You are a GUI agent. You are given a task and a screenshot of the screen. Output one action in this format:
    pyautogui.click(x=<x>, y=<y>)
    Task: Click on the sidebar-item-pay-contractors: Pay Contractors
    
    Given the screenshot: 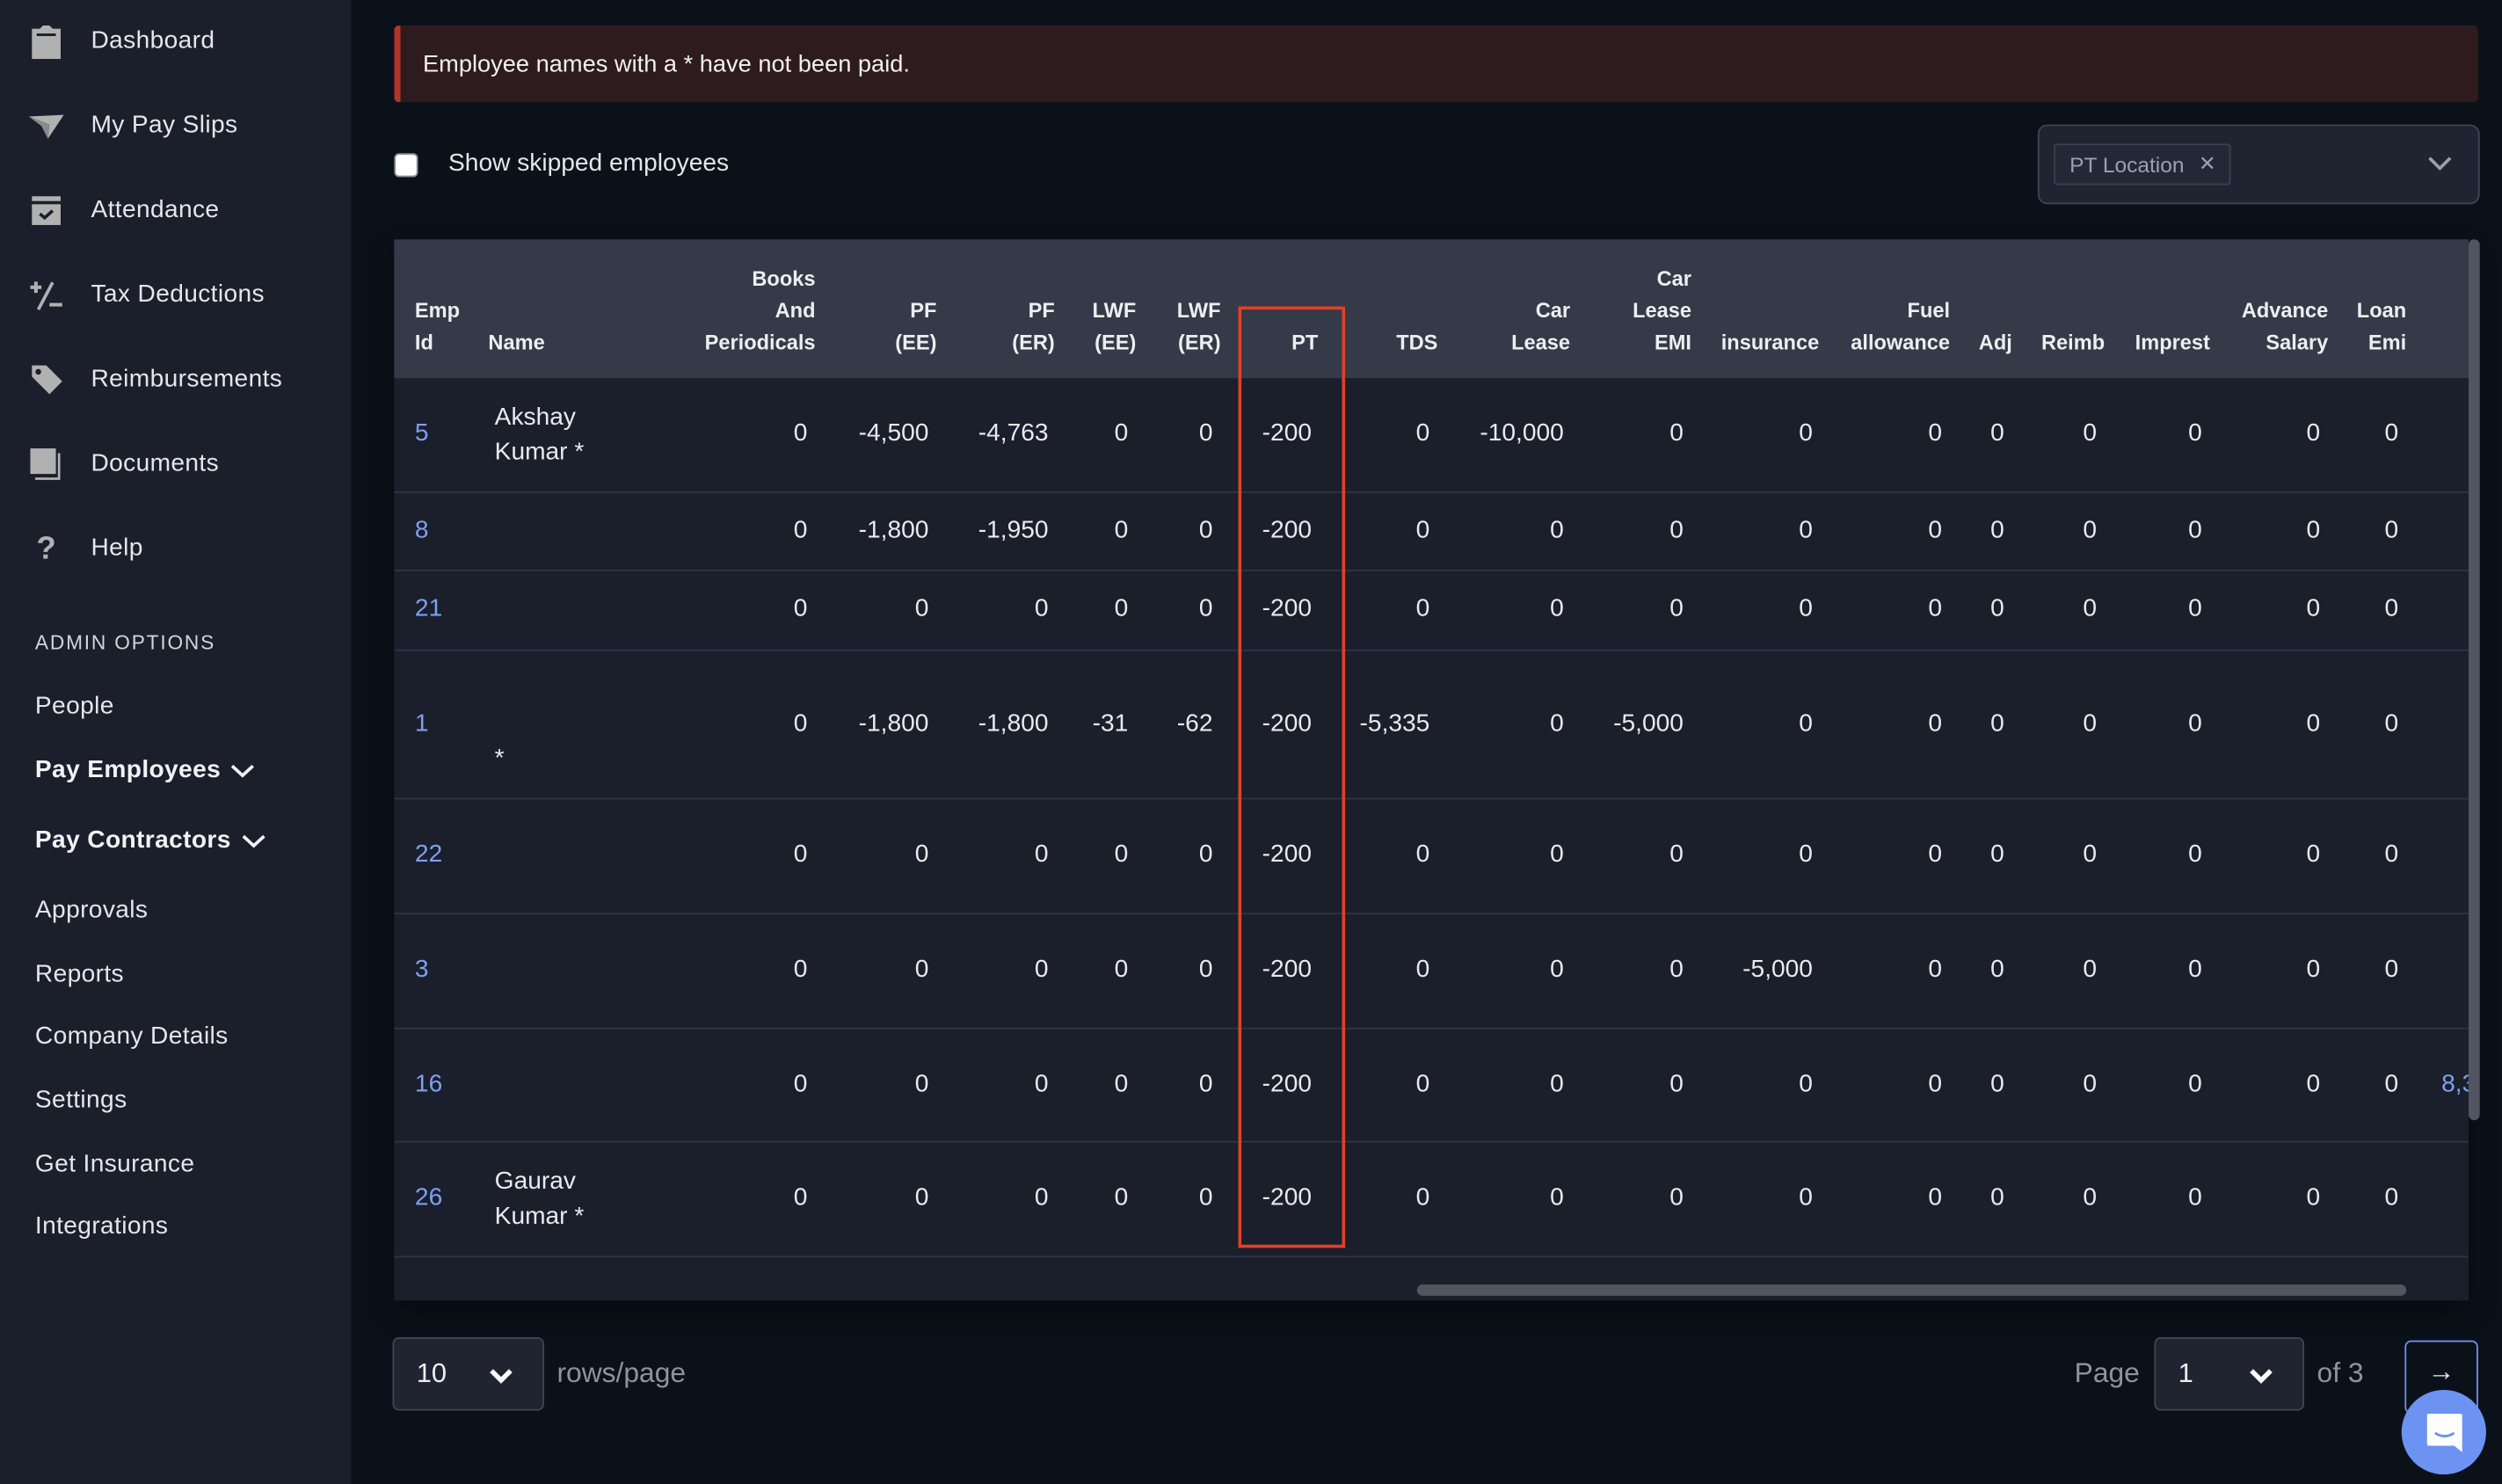 What is the action you would take?
    pyautogui.click(x=151, y=841)
    